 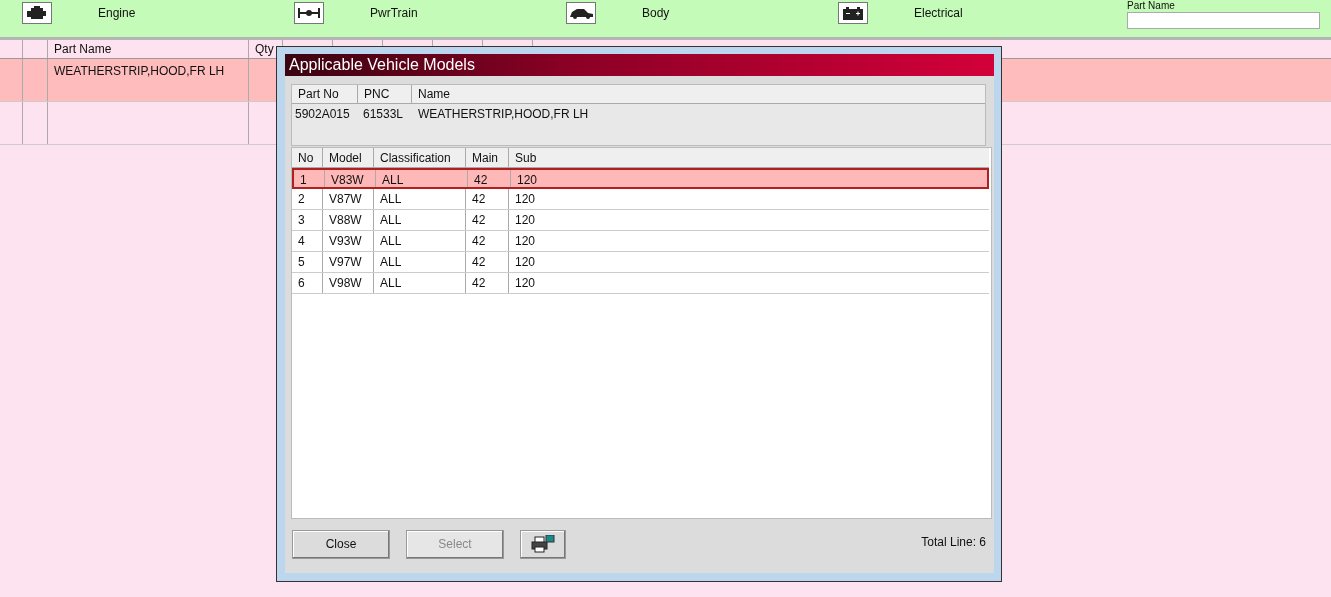 I want to click on info-value: 61533L, so click(x=383, y=113).